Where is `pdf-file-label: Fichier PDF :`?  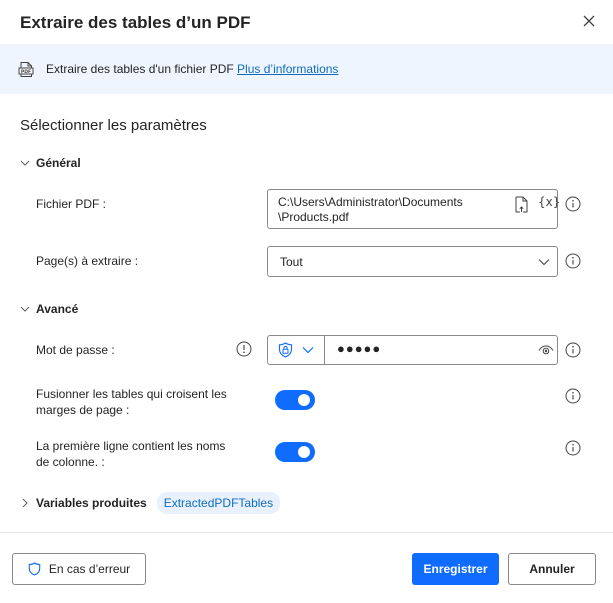
pdf-file-label: Fichier PDF : is located at coordinates (71, 204).